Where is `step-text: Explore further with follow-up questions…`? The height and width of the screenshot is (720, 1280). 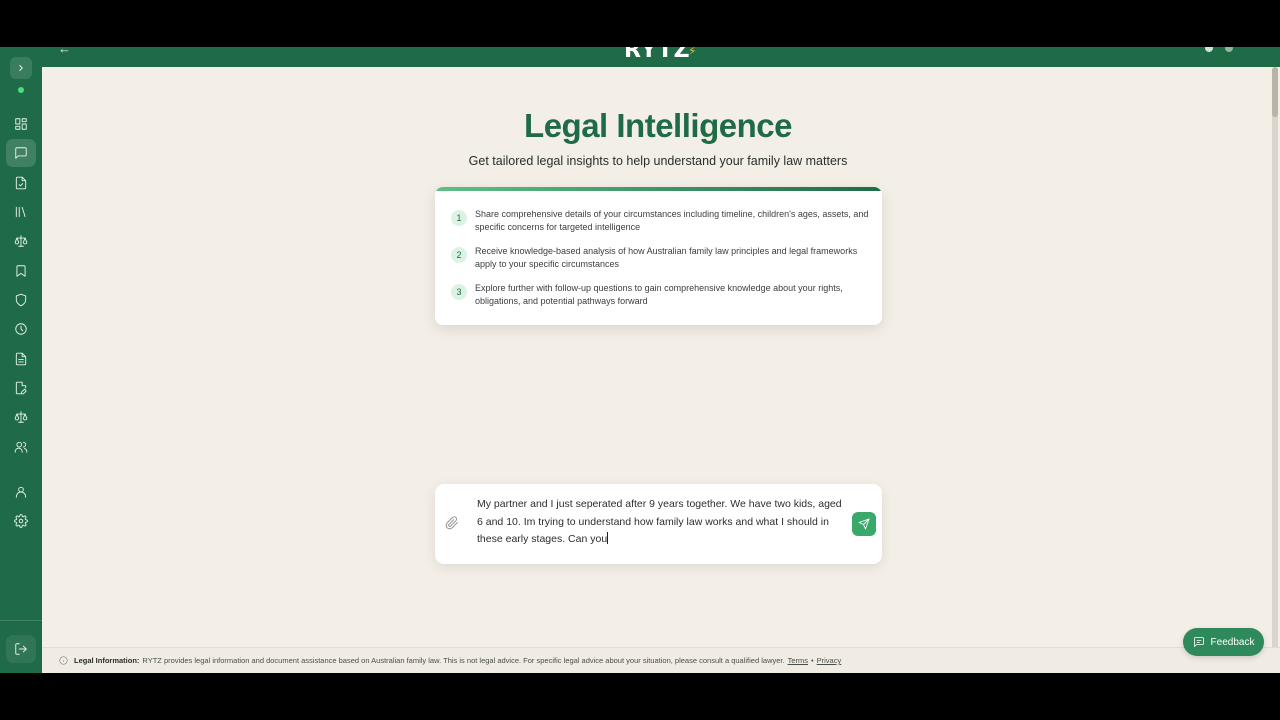
step-text: Explore further with follow-up questions… is located at coordinates (659, 294).